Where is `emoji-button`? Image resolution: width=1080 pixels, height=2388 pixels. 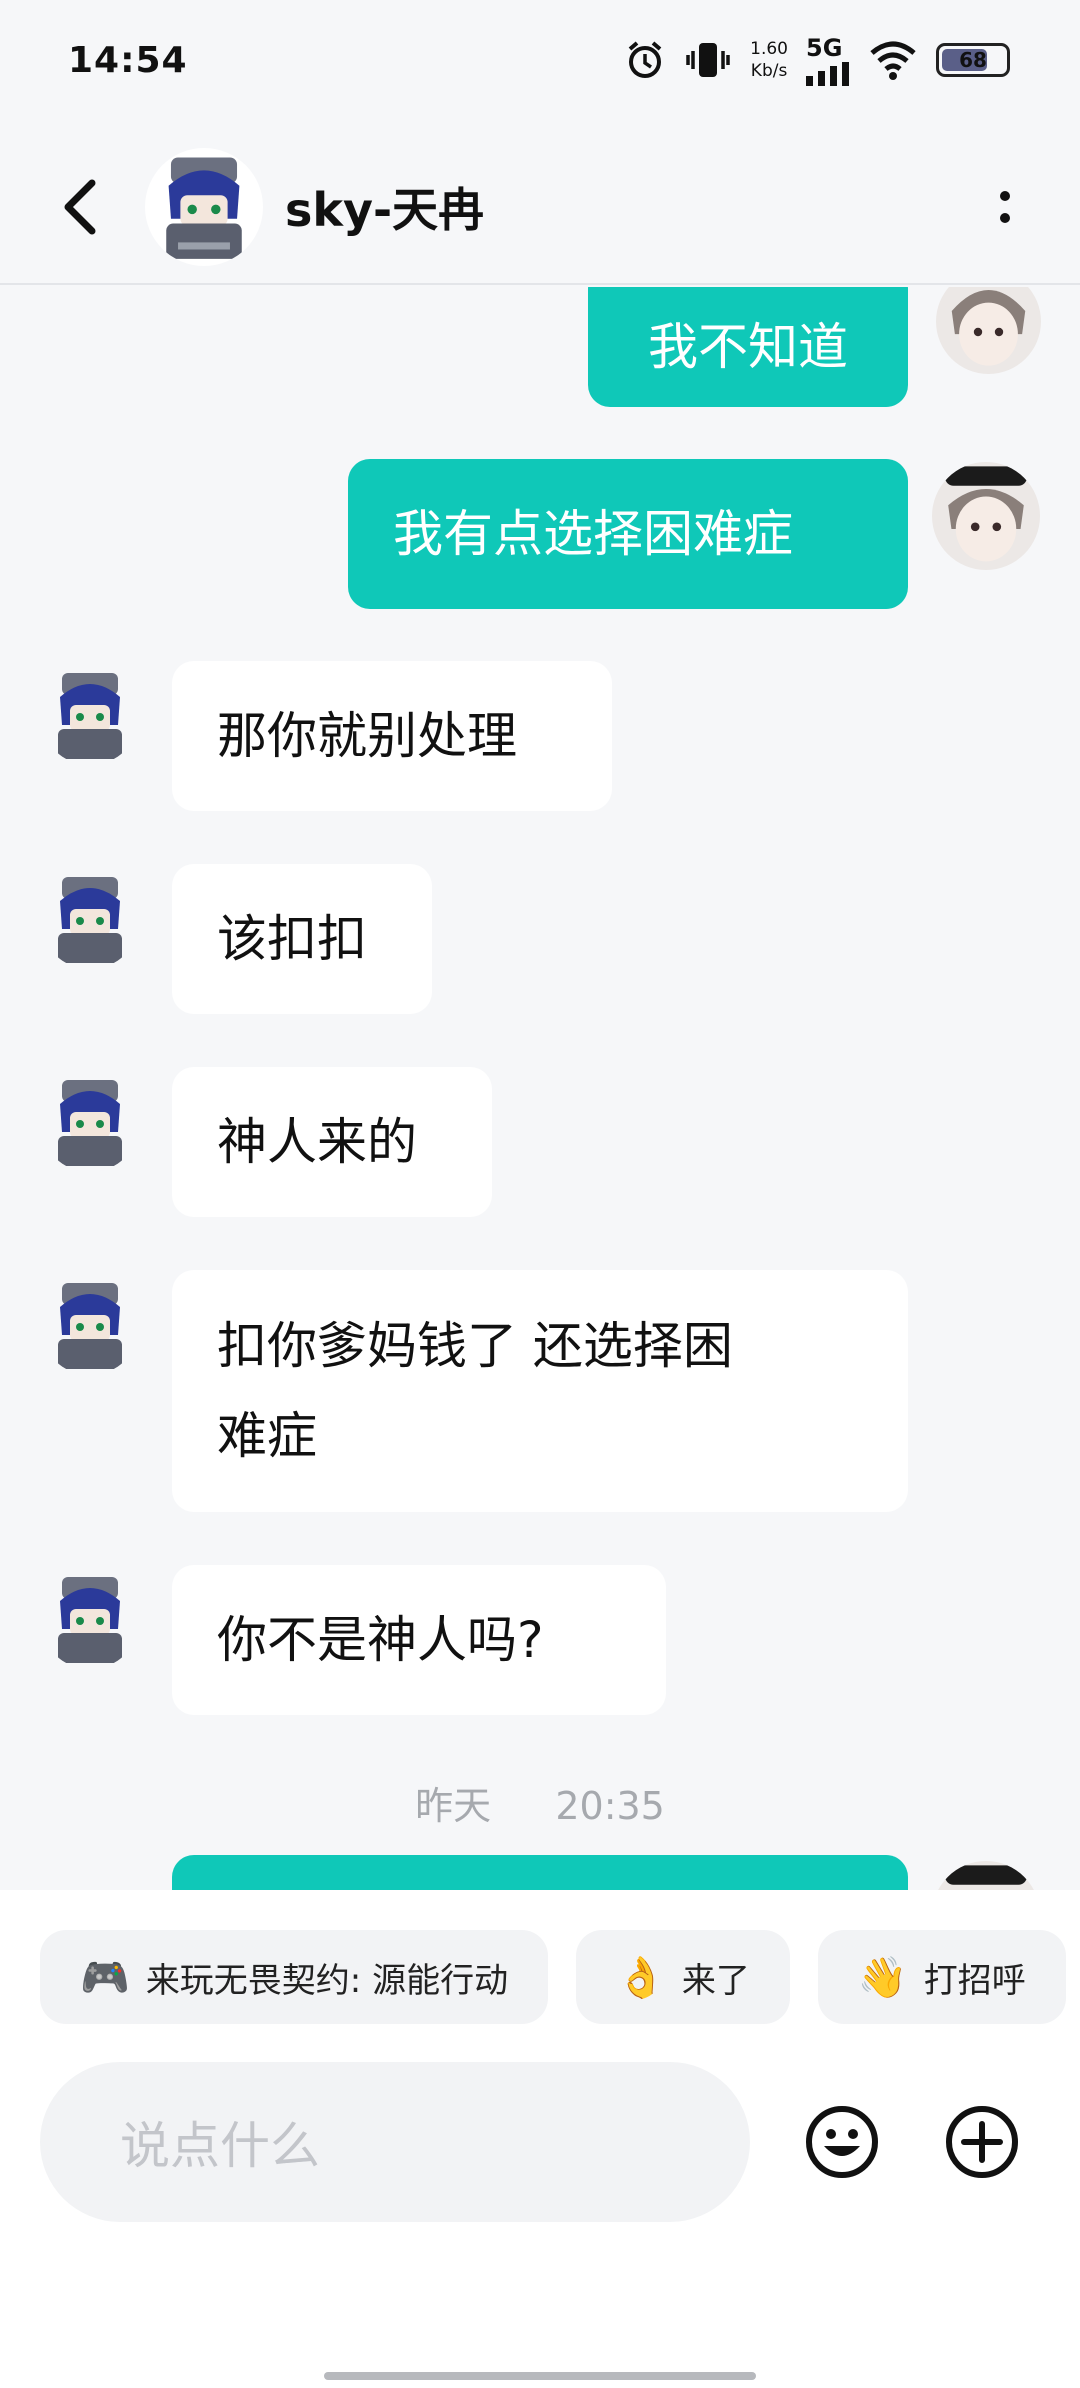 emoji-button is located at coordinates (842, 2142).